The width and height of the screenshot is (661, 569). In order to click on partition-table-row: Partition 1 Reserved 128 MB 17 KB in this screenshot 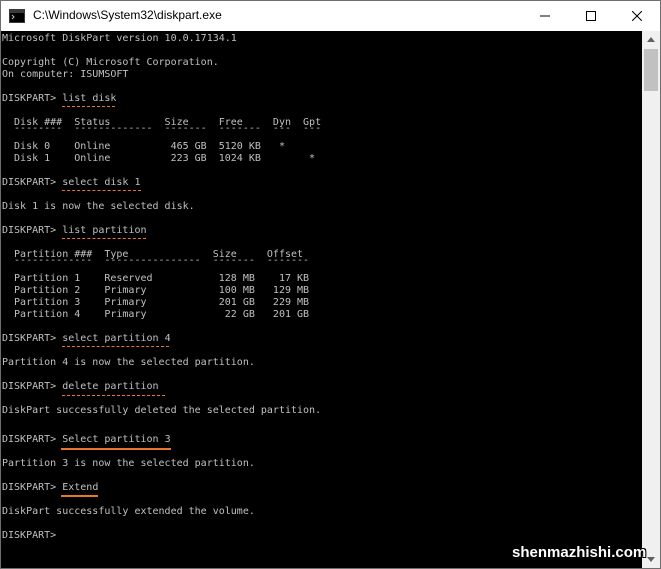, I will do `click(156, 278)`.